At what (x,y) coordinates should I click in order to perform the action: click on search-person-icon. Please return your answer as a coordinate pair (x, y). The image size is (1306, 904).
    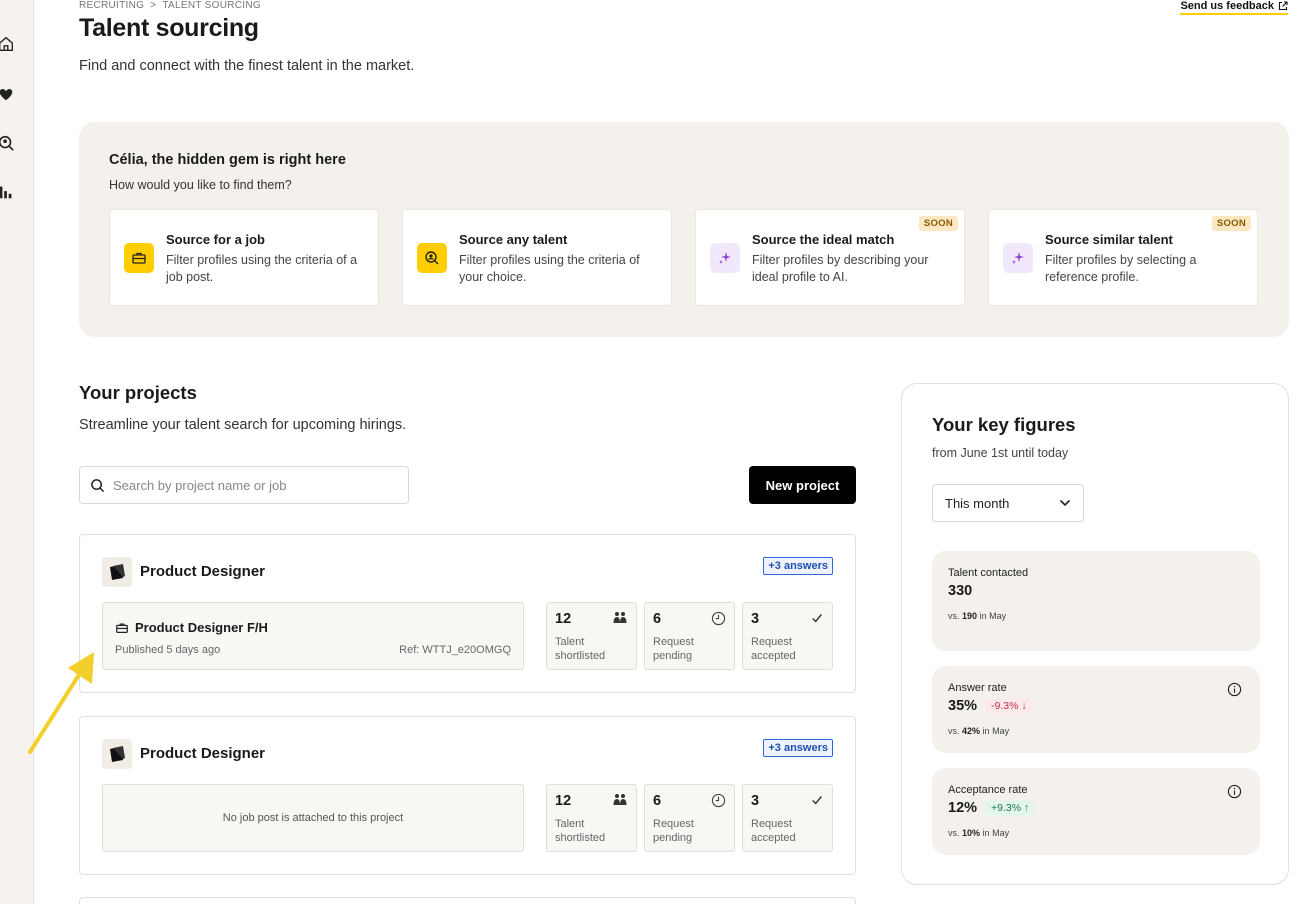
    Looking at the image, I should click on (8, 143).